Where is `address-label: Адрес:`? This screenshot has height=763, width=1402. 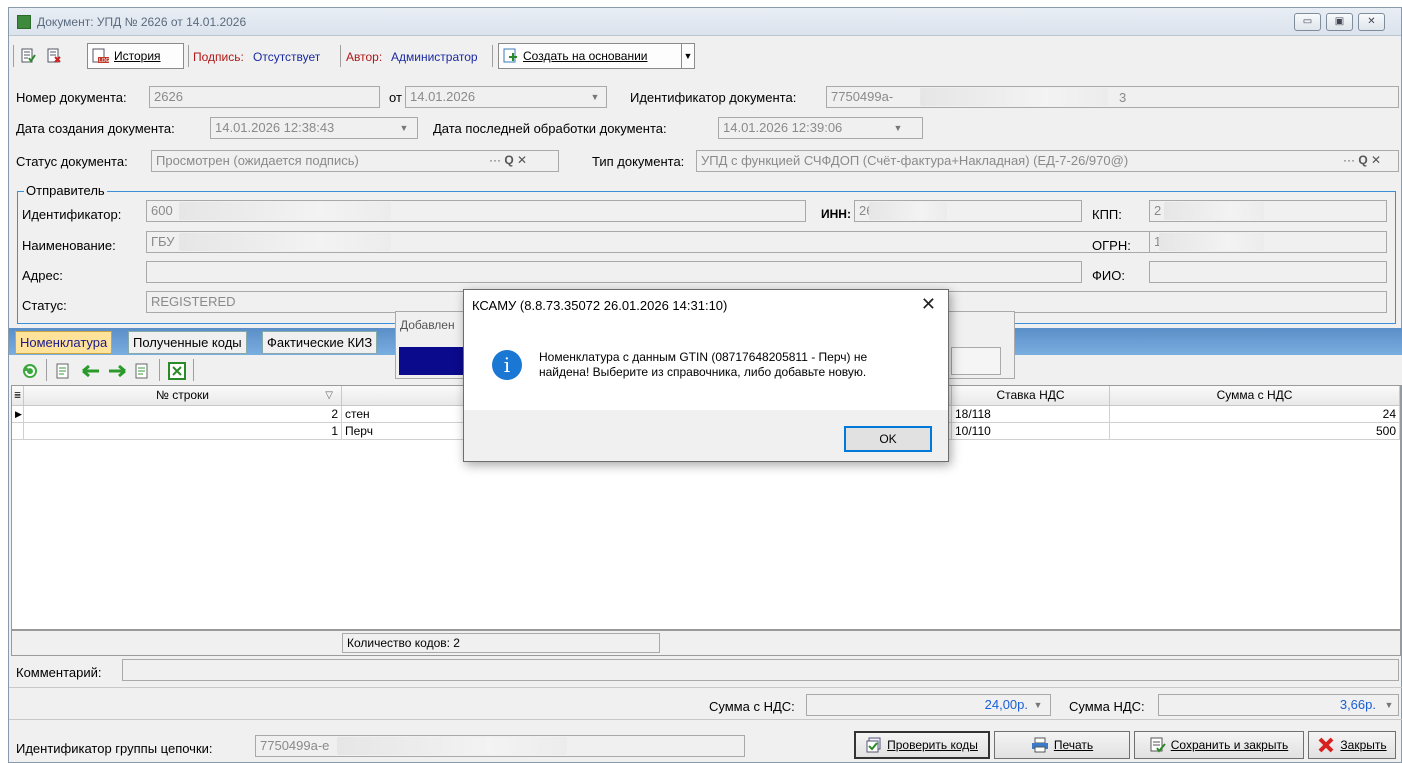
address-label: Адрес: is located at coordinates (42, 275).